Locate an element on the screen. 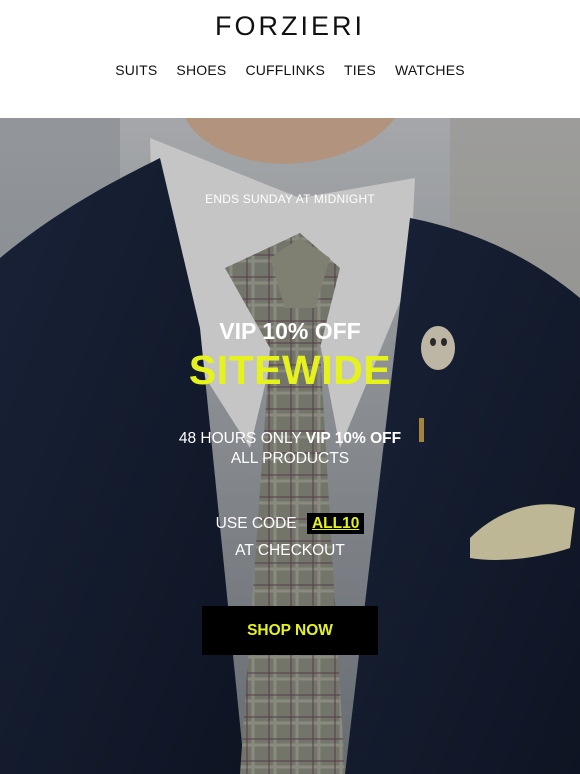 The width and height of the screenshot is (580, 774). code-prefix: USE CODE is located at coordinates (256, 523).